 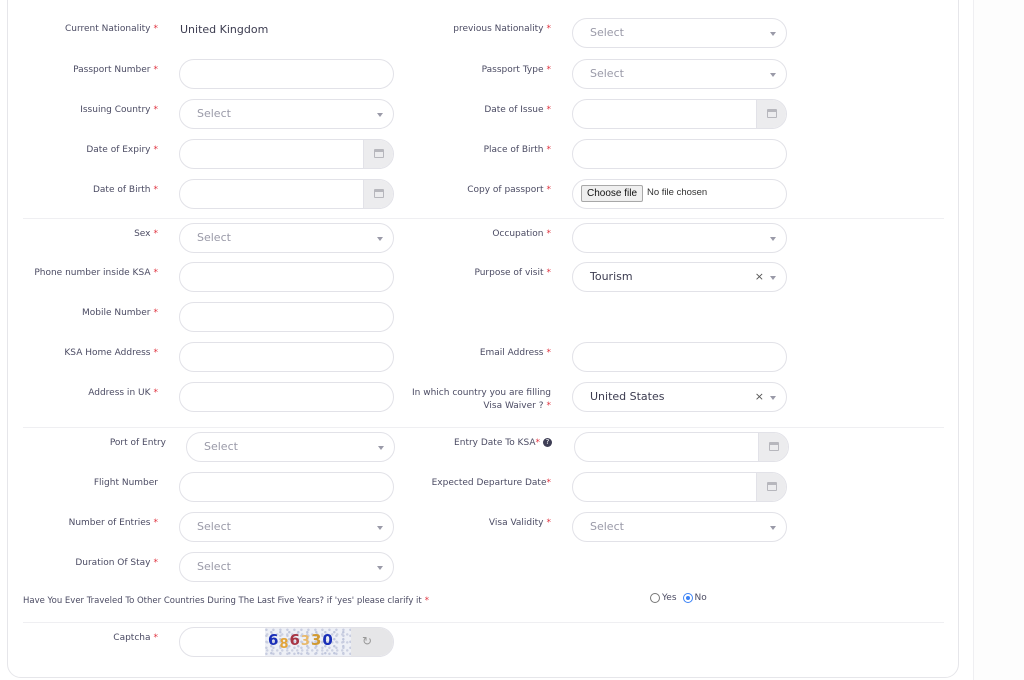 What do you see at coordinates (679, 527) in the screenshot?
I see `visa-validity-select: Select` at bounding box center [679, 527].